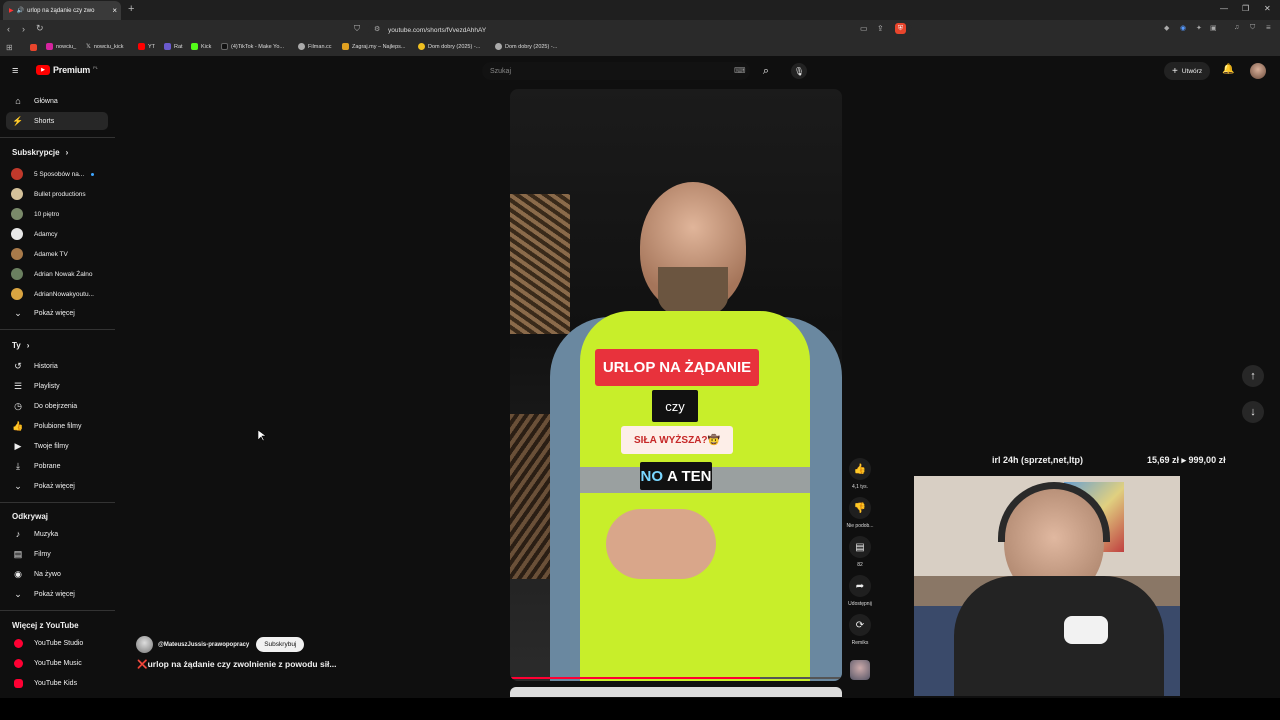 This screenshot has height=720, width=1280. Describe the element at coordinates (40, 152) in the screenshot. I see `subscriptions-header: Subskrypcje ›` at that location.